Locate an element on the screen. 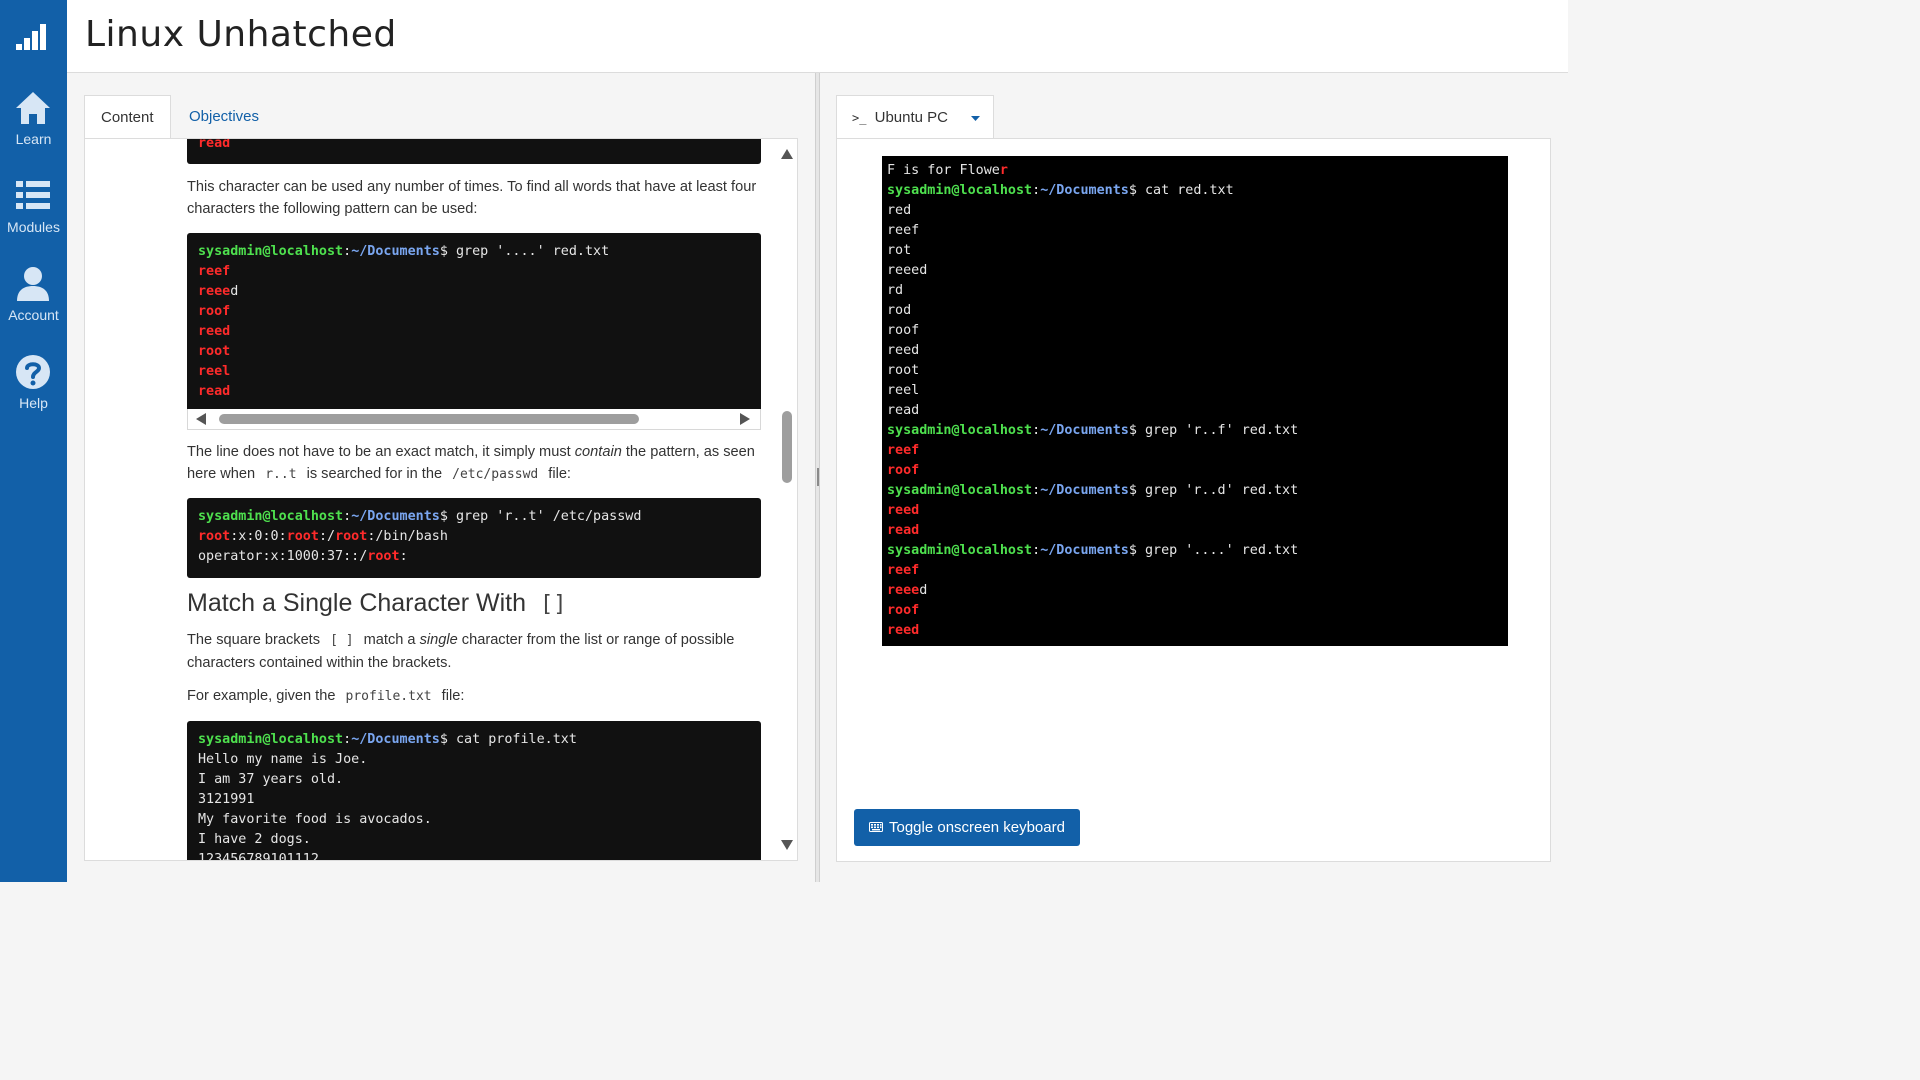 This screenshot has height=1080, width=1920. terminal-text: $ cat red.txt is located at coordinates (1181, 190).